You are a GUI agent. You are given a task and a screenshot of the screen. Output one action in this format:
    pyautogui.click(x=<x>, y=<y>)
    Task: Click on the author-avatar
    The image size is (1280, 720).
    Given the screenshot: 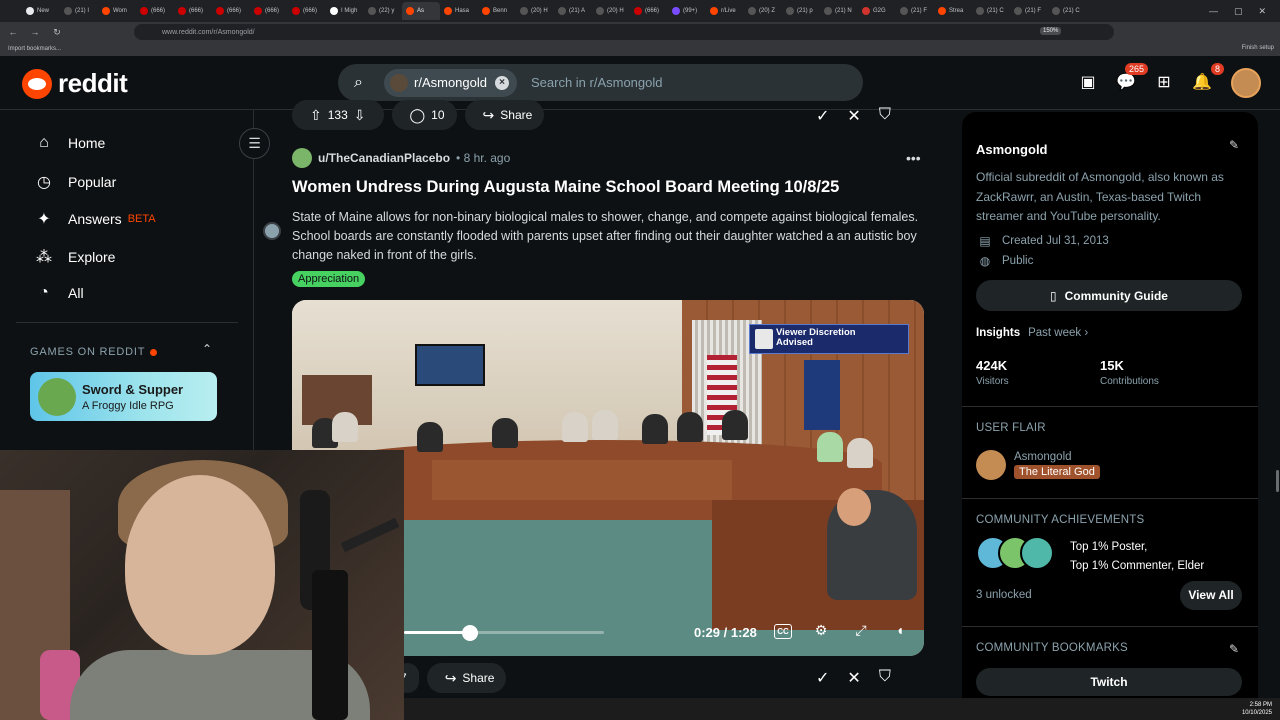 What is the action you would take?
    pyautogui.click(x=302, y=158)
    